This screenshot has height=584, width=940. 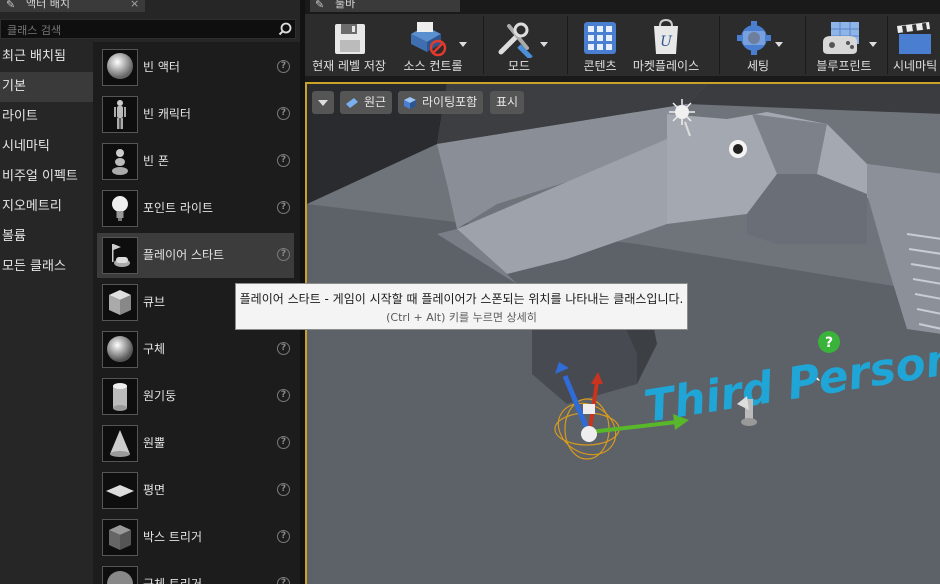 What do you see at coordinates (410, 103) in the screenshot?
I see `lit-cube-icon` at bounding box center [410, 103].